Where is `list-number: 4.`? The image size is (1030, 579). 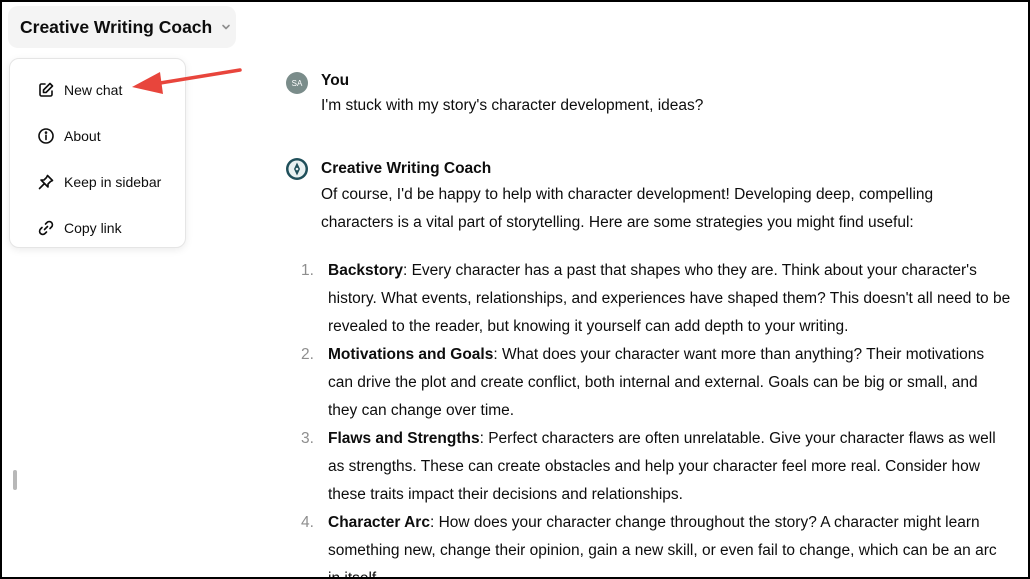
list-number: 4. is located at coordinates (307, 522).